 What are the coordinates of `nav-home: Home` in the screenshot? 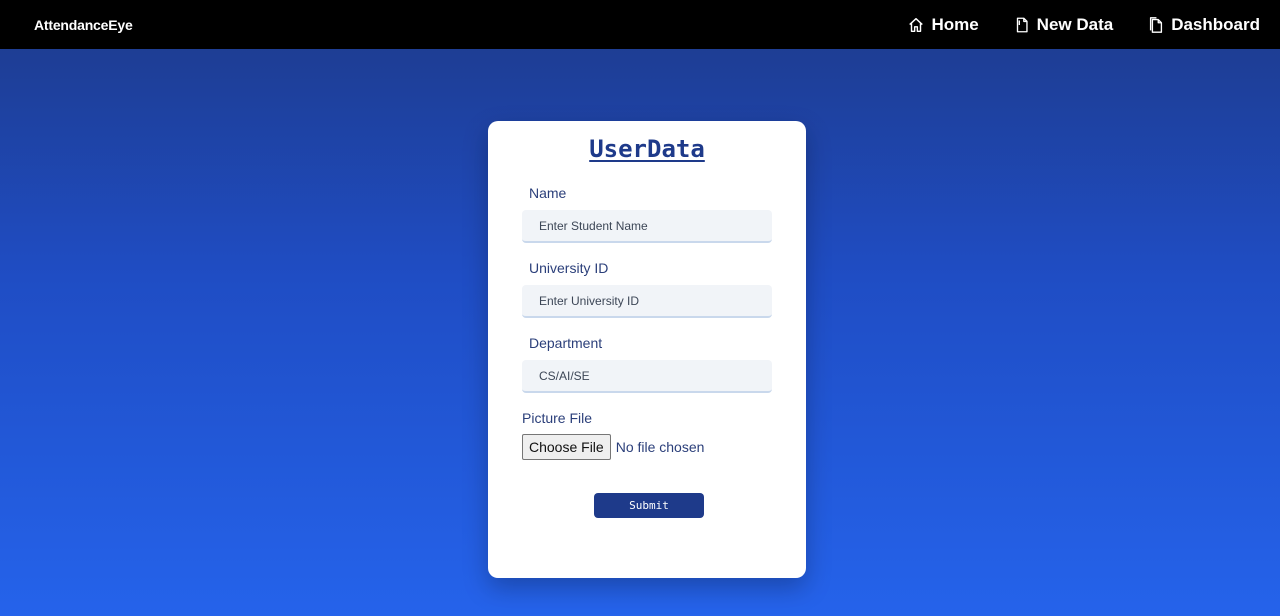 It's located at (943, 24).